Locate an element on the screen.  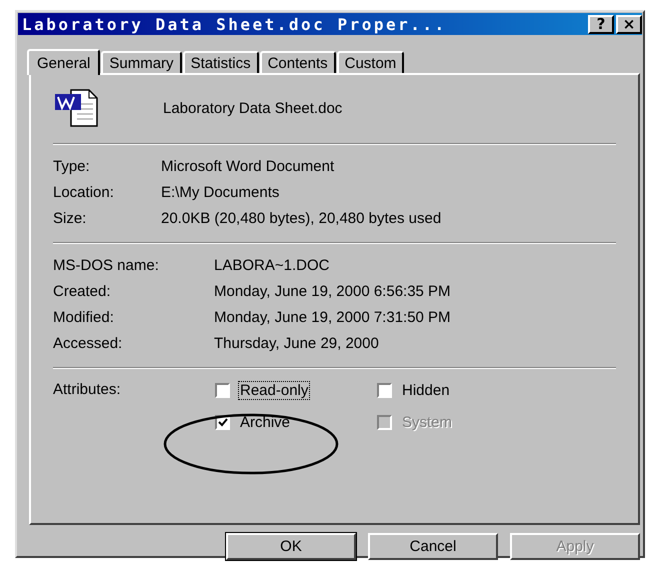
tab: Contents is located at coordinates (298, 62).